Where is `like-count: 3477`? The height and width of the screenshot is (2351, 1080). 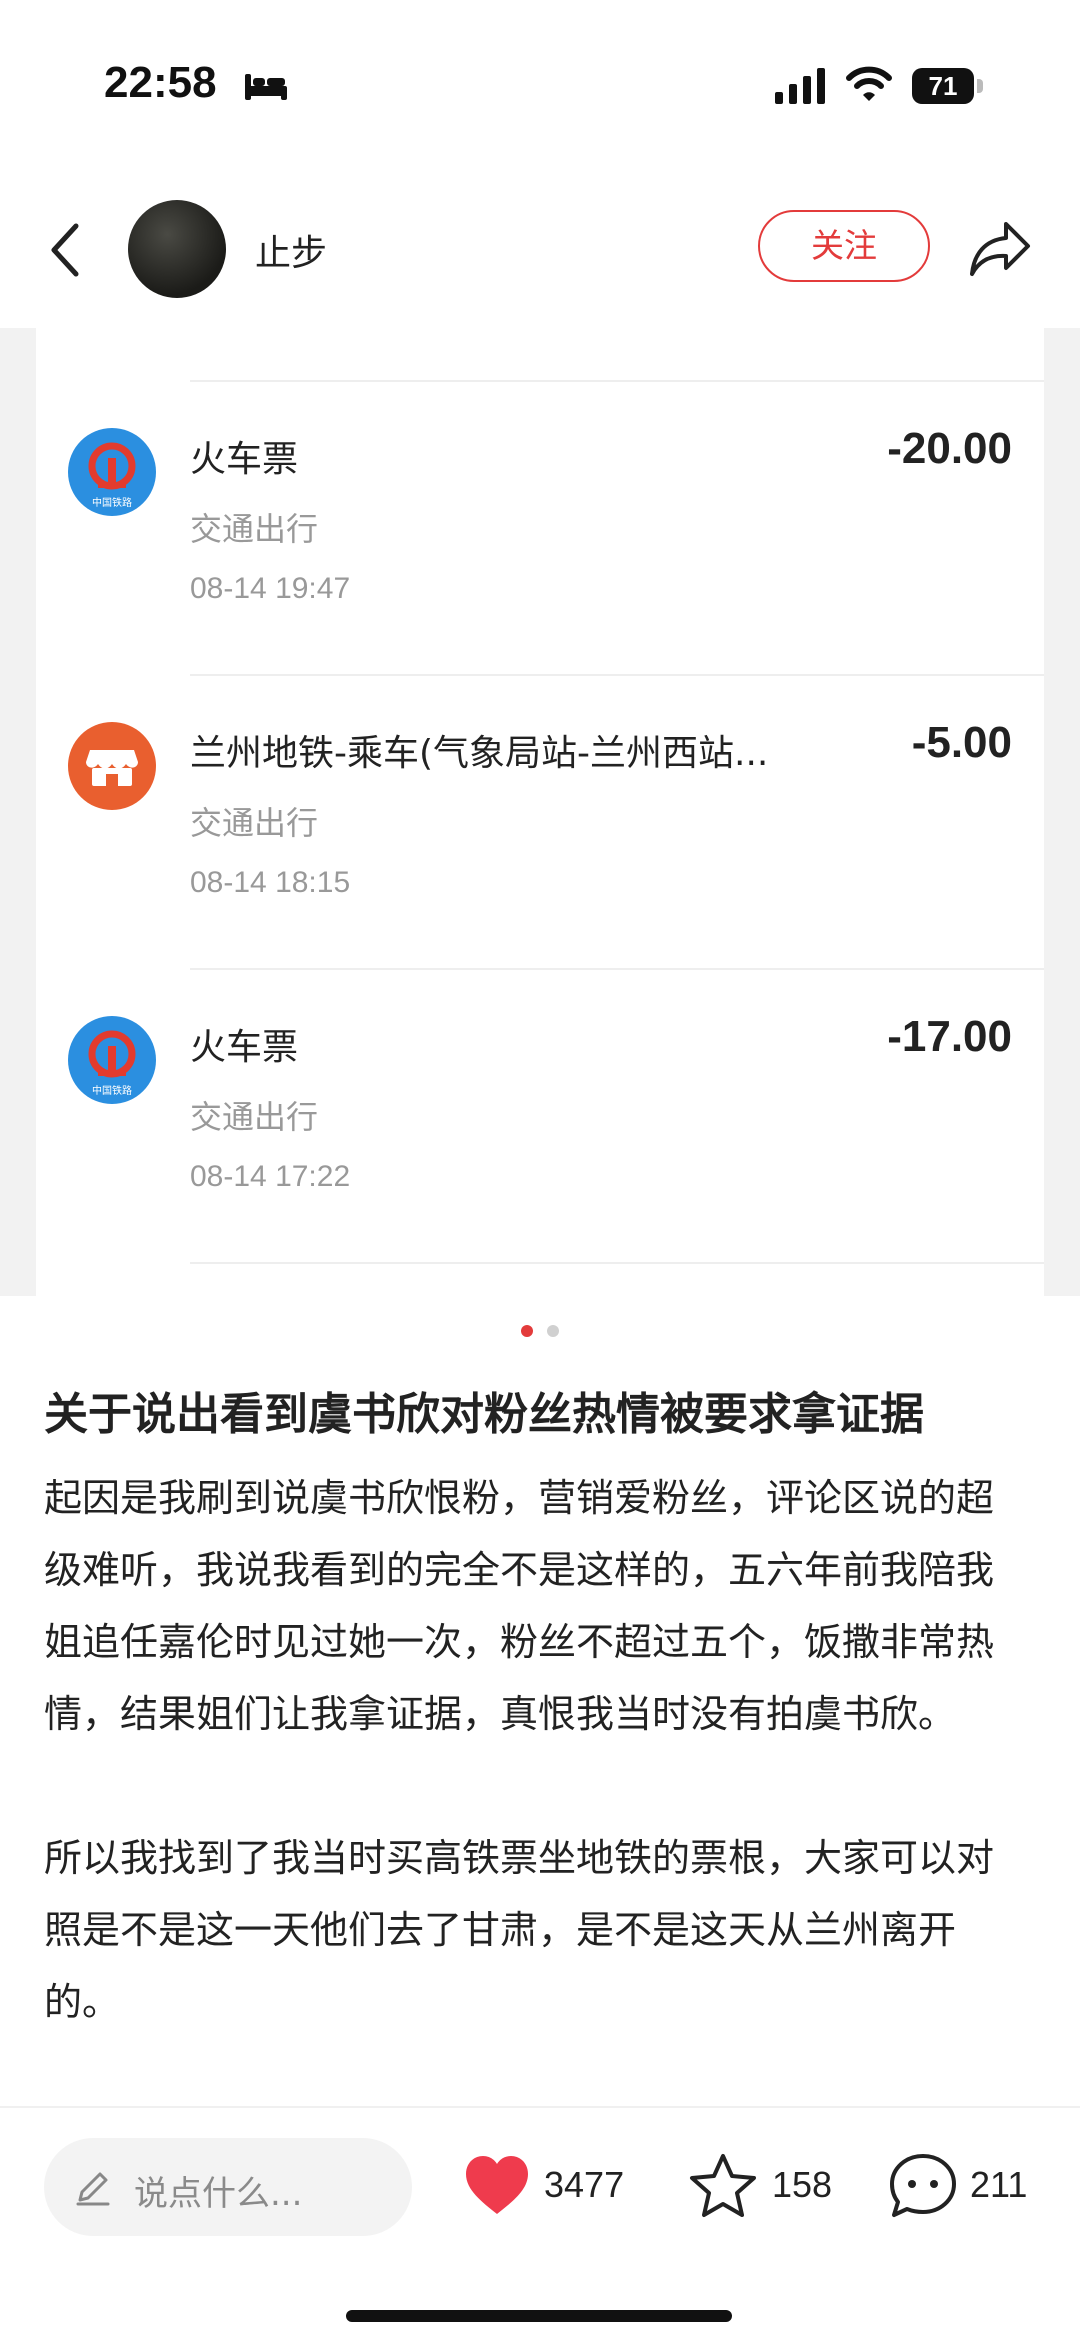
like-count: 3477 is located at coordinates (584, 2184).